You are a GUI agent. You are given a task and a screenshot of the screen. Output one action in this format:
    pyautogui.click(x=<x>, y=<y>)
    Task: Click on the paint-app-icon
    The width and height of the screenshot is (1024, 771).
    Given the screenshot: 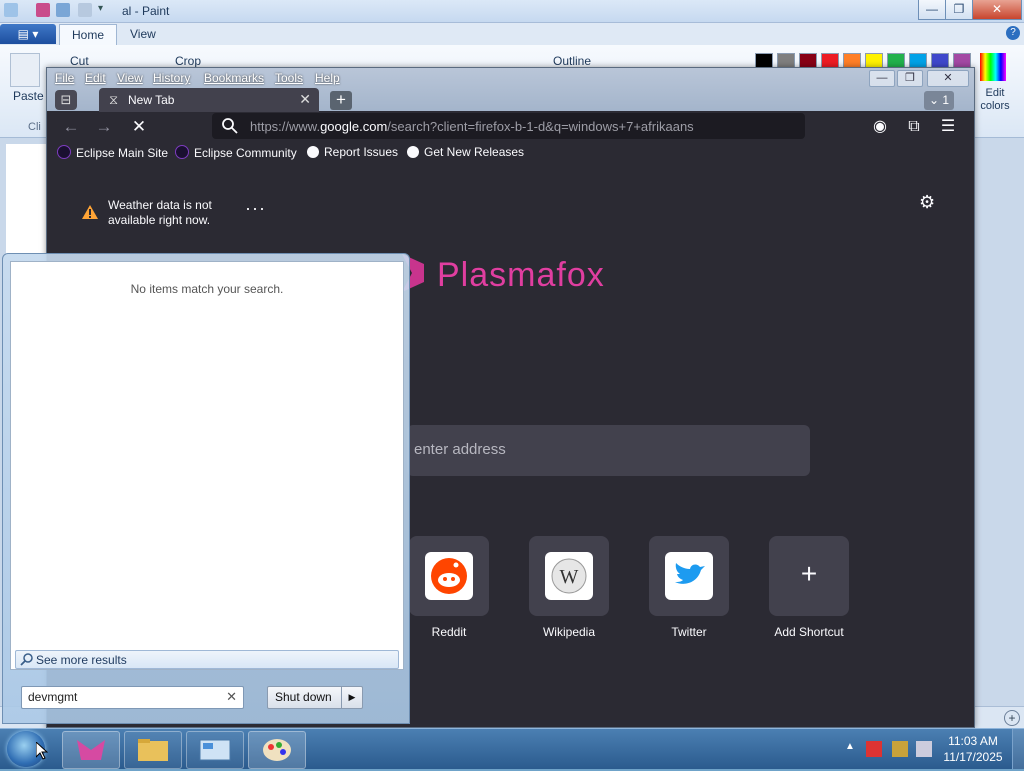 What is the action you would take?
    pyautogui.click(x=11, y=10)
    